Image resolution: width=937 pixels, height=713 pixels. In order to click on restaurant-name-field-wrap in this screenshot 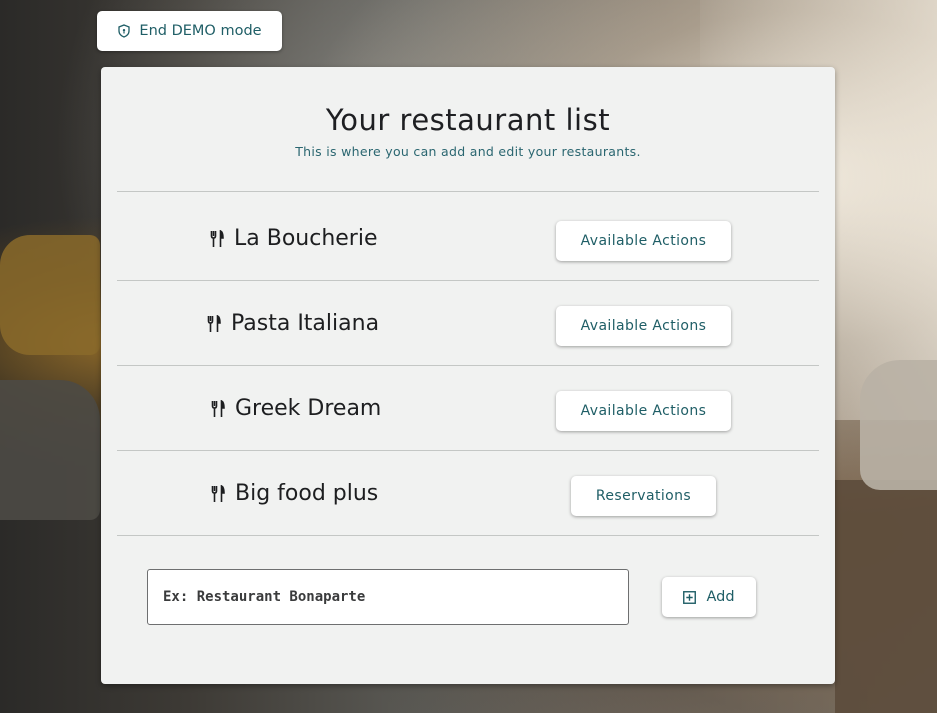, I will do `click(388, 597)`.